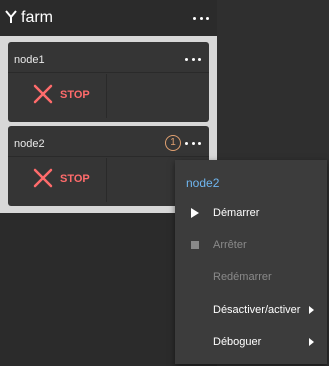  I want to click on play-icon, so click(195, 213).